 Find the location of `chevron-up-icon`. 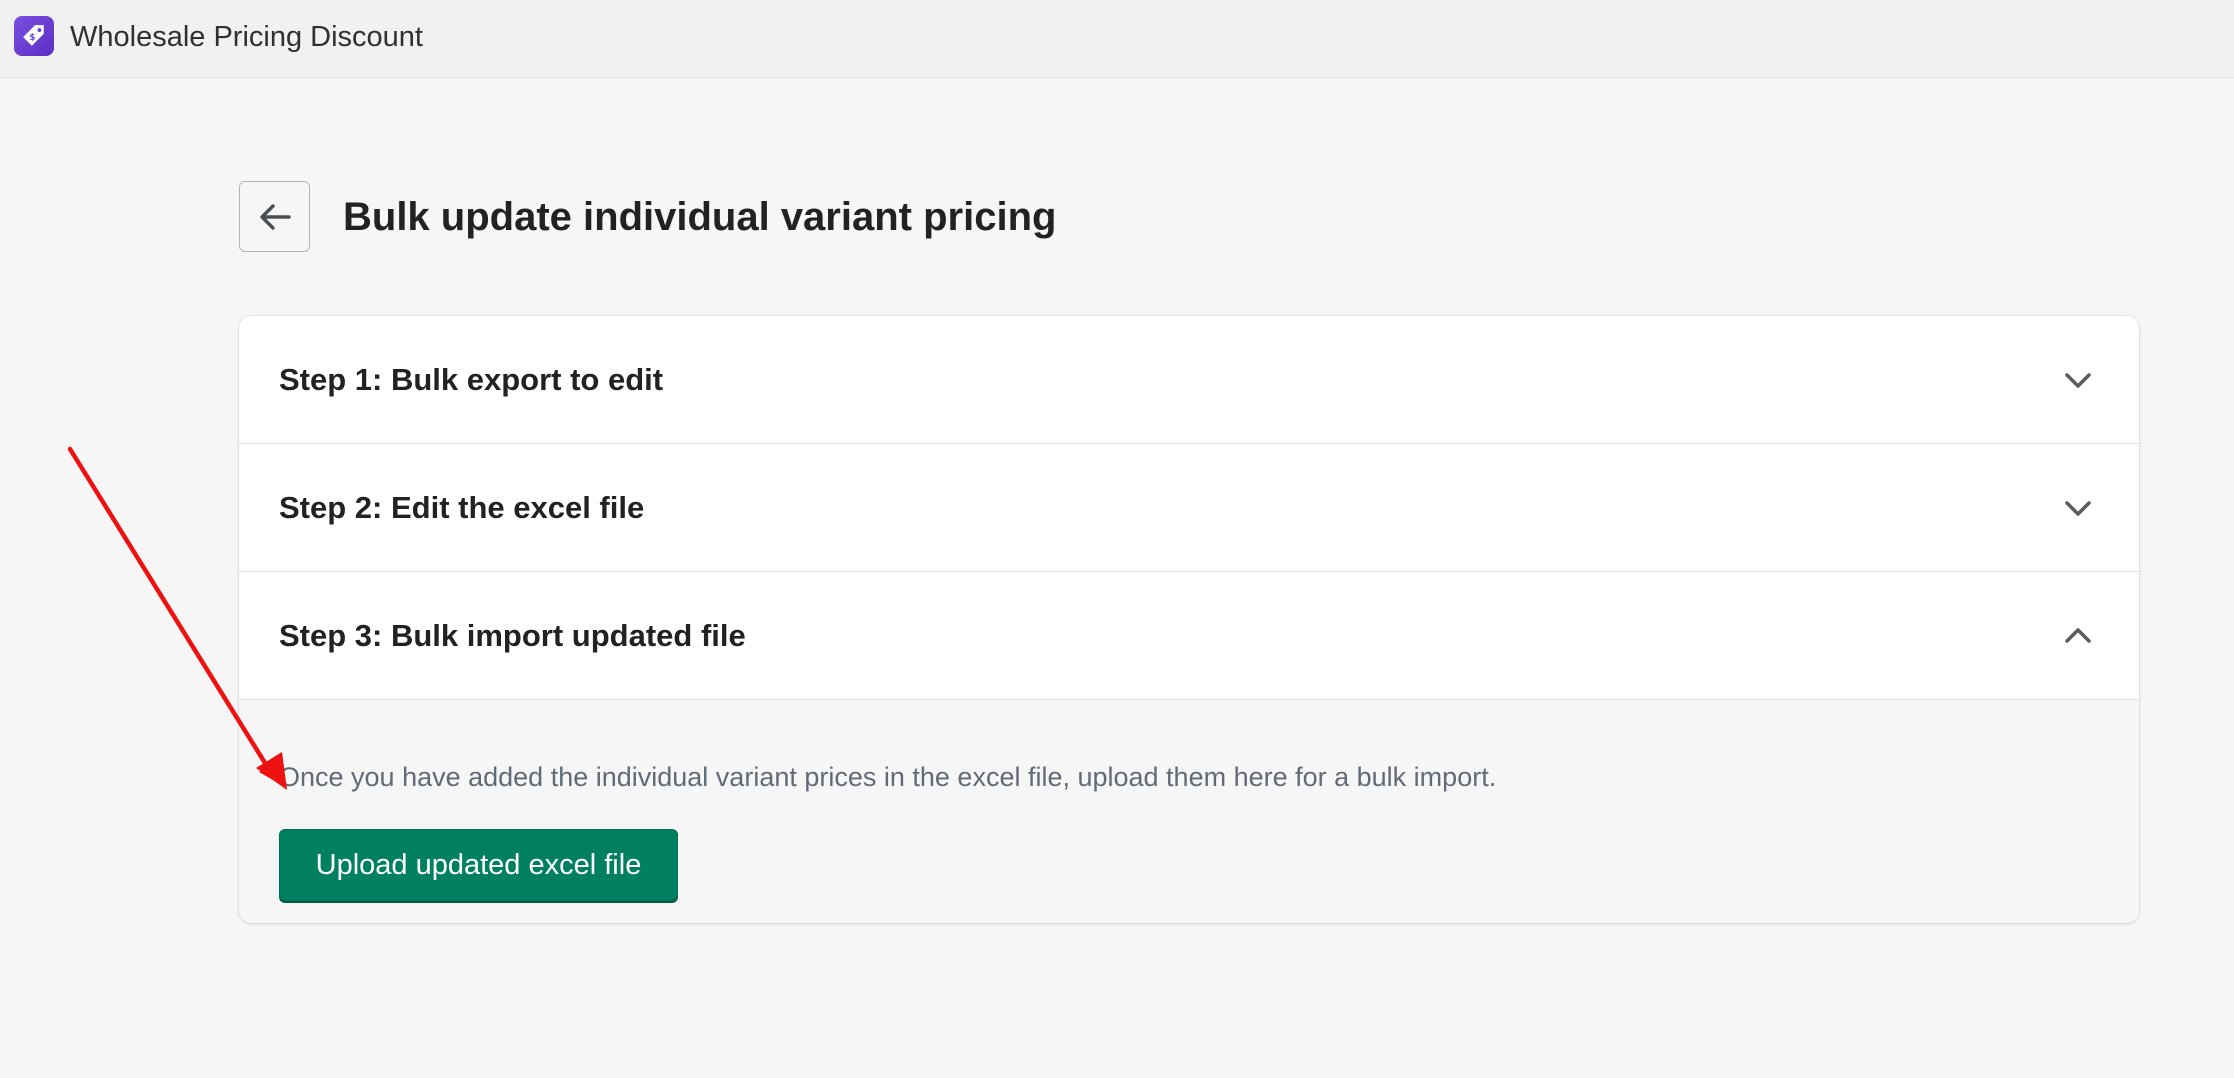

chevron-up-icon is located at coordinates (2078, 635).